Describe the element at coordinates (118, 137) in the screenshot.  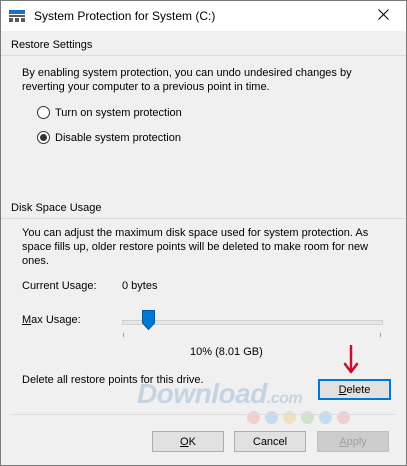
I see `disable-protection-label: Disable system protection` at that location.